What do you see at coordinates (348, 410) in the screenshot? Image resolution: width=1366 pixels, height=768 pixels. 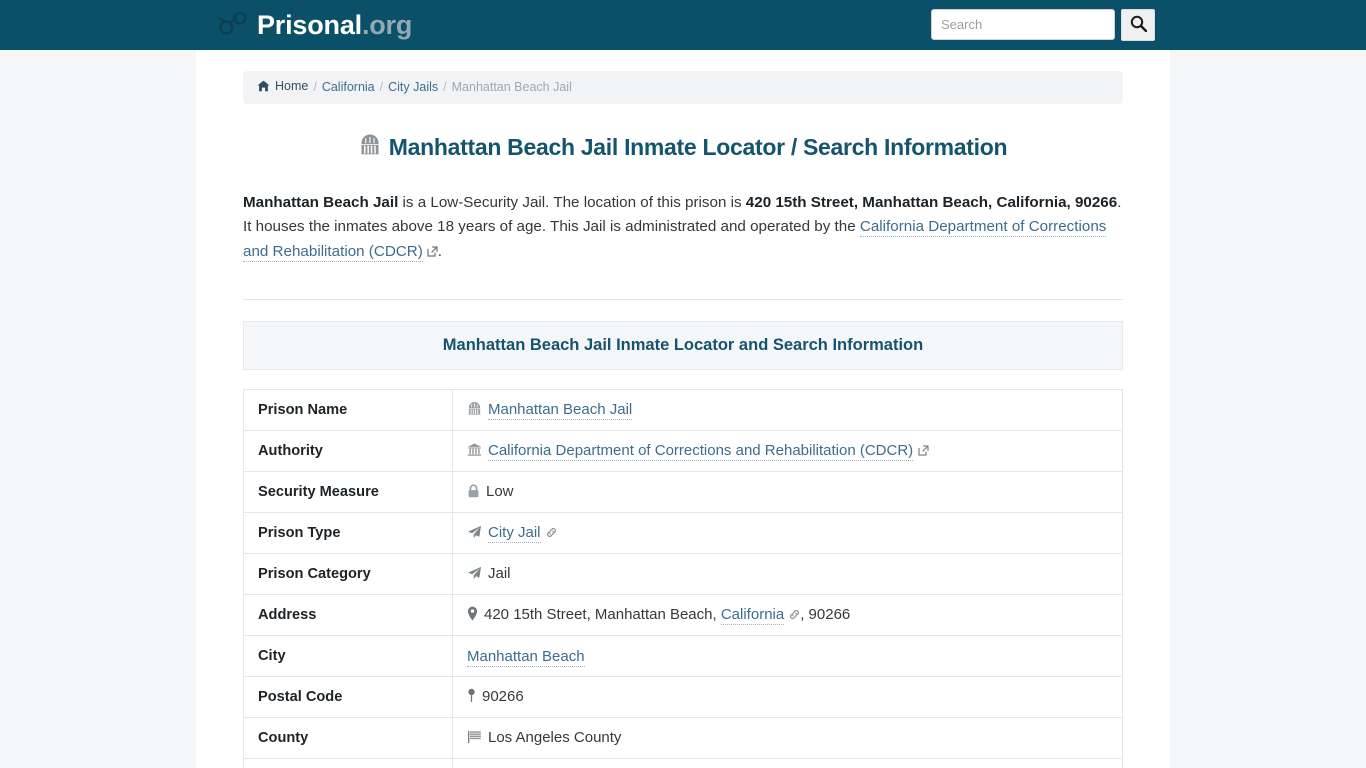 I see `row-label: Prison Name` at bounding box center [348, 410].